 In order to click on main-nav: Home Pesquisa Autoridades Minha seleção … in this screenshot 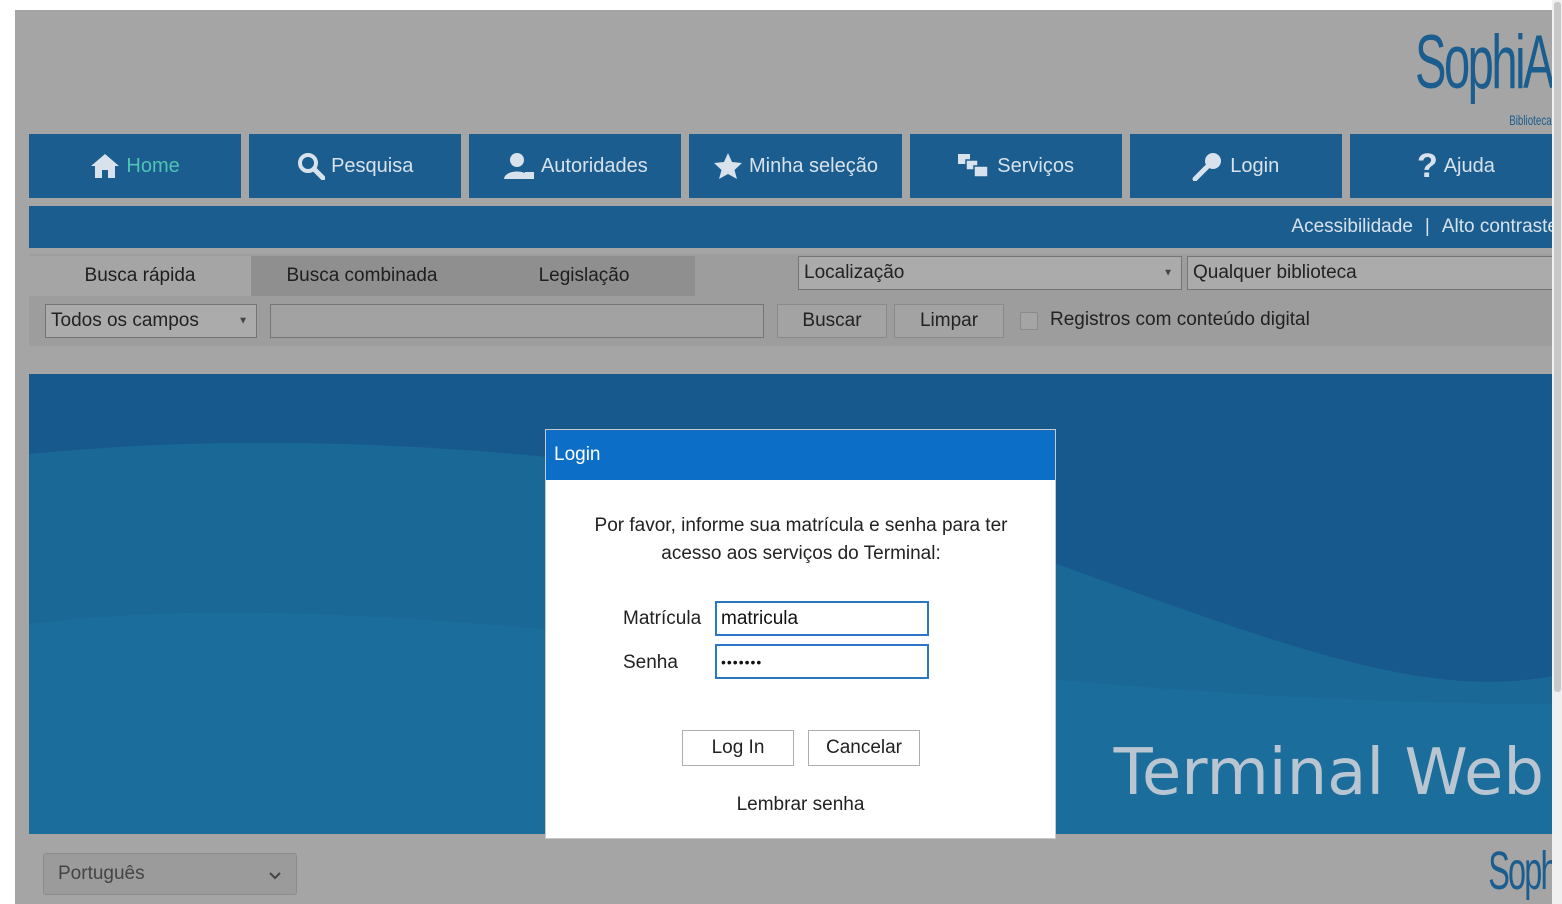, I will do `click(795, 166)`.